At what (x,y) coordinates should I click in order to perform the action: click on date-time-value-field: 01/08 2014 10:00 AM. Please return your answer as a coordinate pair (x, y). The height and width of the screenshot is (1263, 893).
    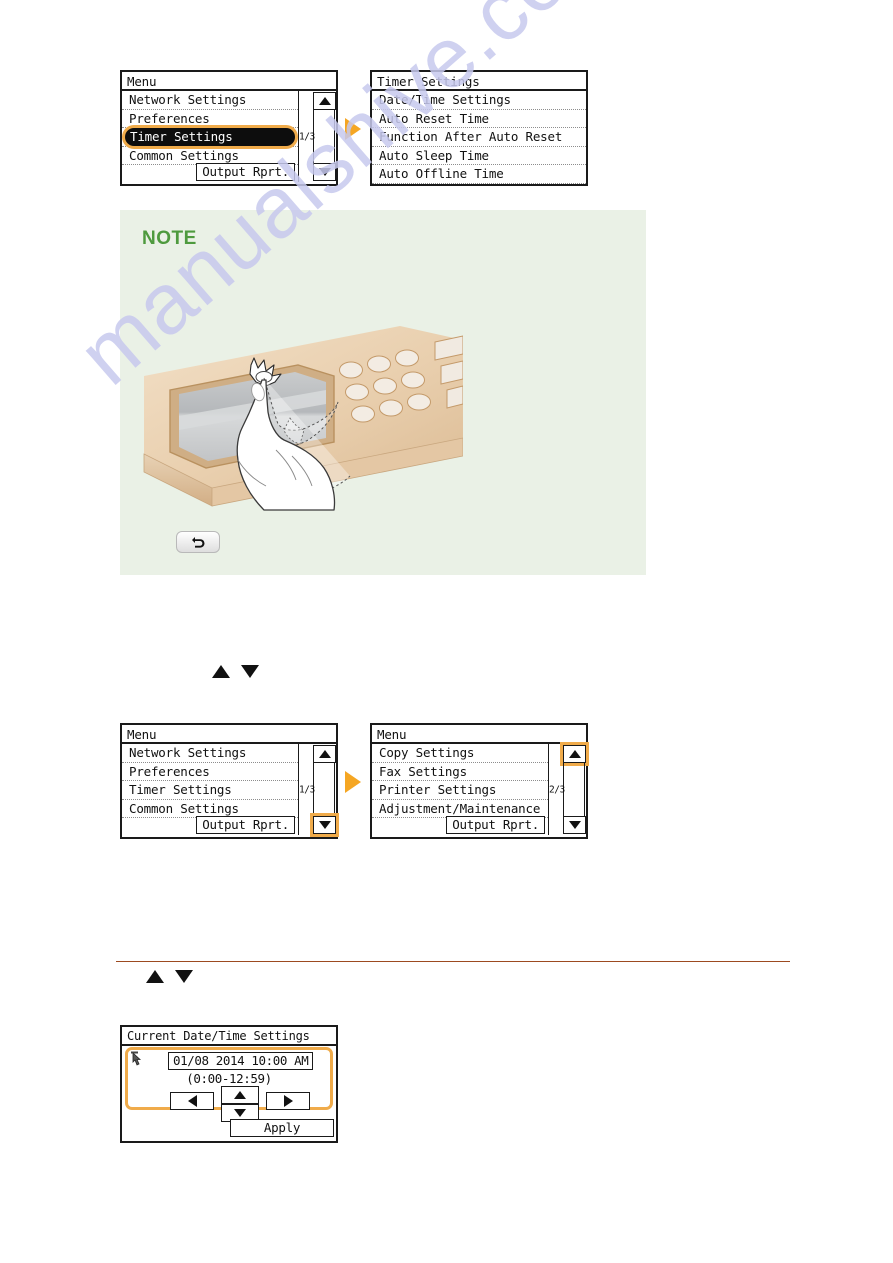
    Looking at the image, I should click on (241, 1061).